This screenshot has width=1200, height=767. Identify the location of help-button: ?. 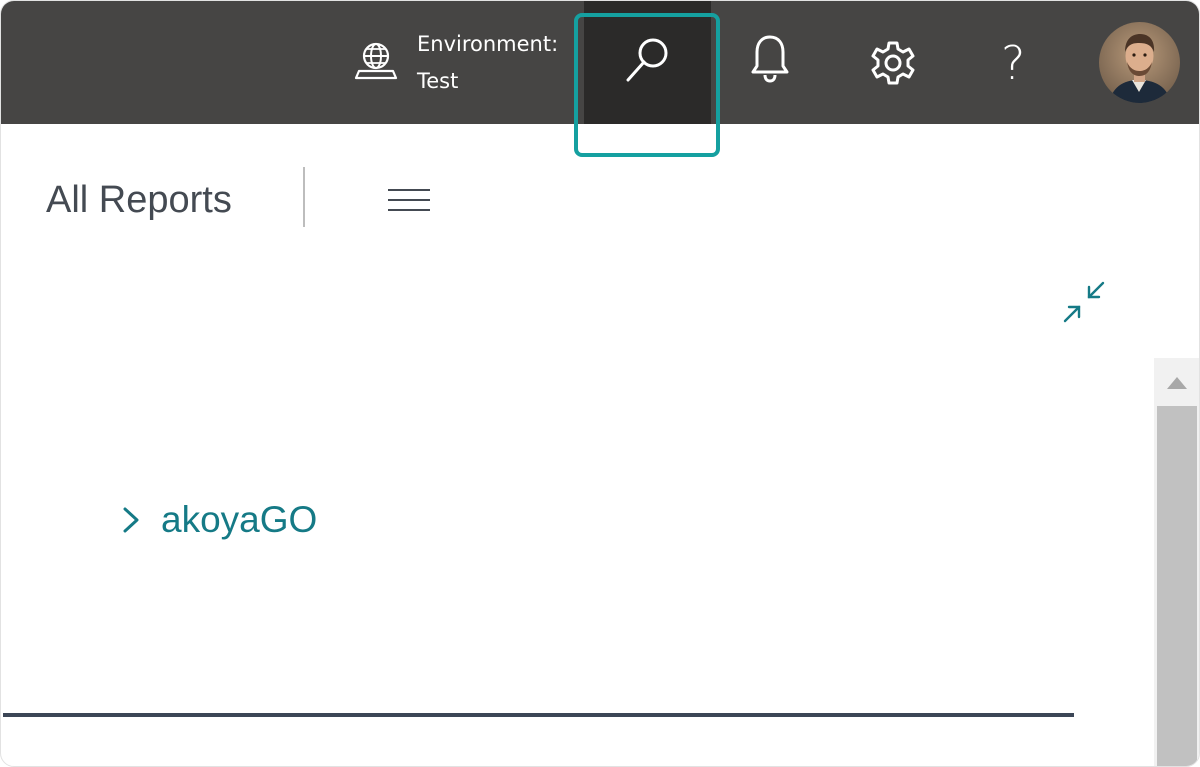
(1013, 63).